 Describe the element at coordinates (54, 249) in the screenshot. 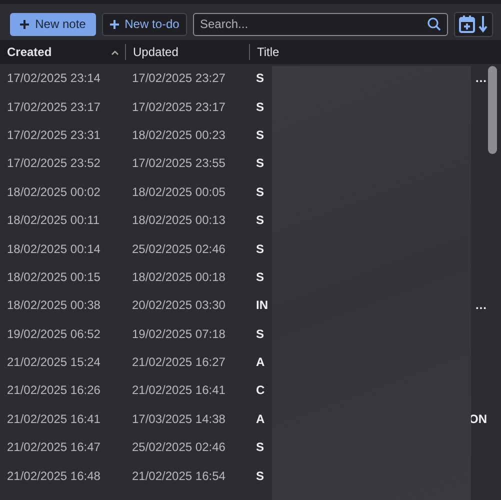

I see `table-cell-text: 18/02/2025 00:14` at that location.